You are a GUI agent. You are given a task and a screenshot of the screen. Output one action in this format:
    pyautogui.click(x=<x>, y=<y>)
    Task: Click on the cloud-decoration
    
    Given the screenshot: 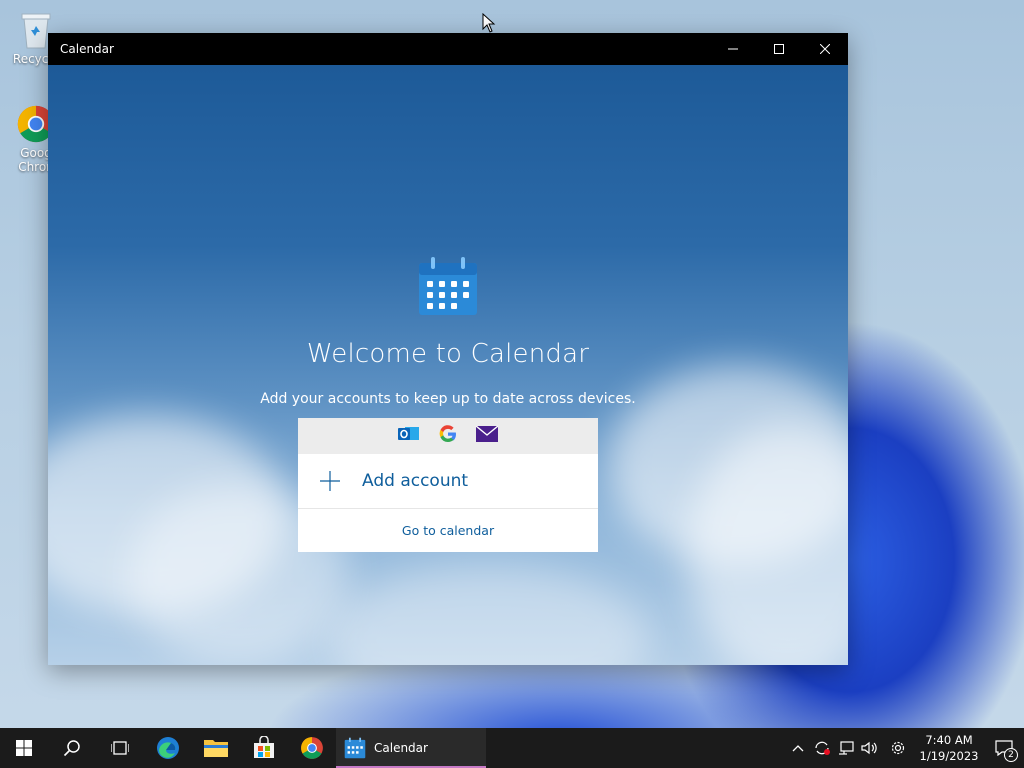 What is the action you would take?
    pyautogui.click(x=488, y=615)
    